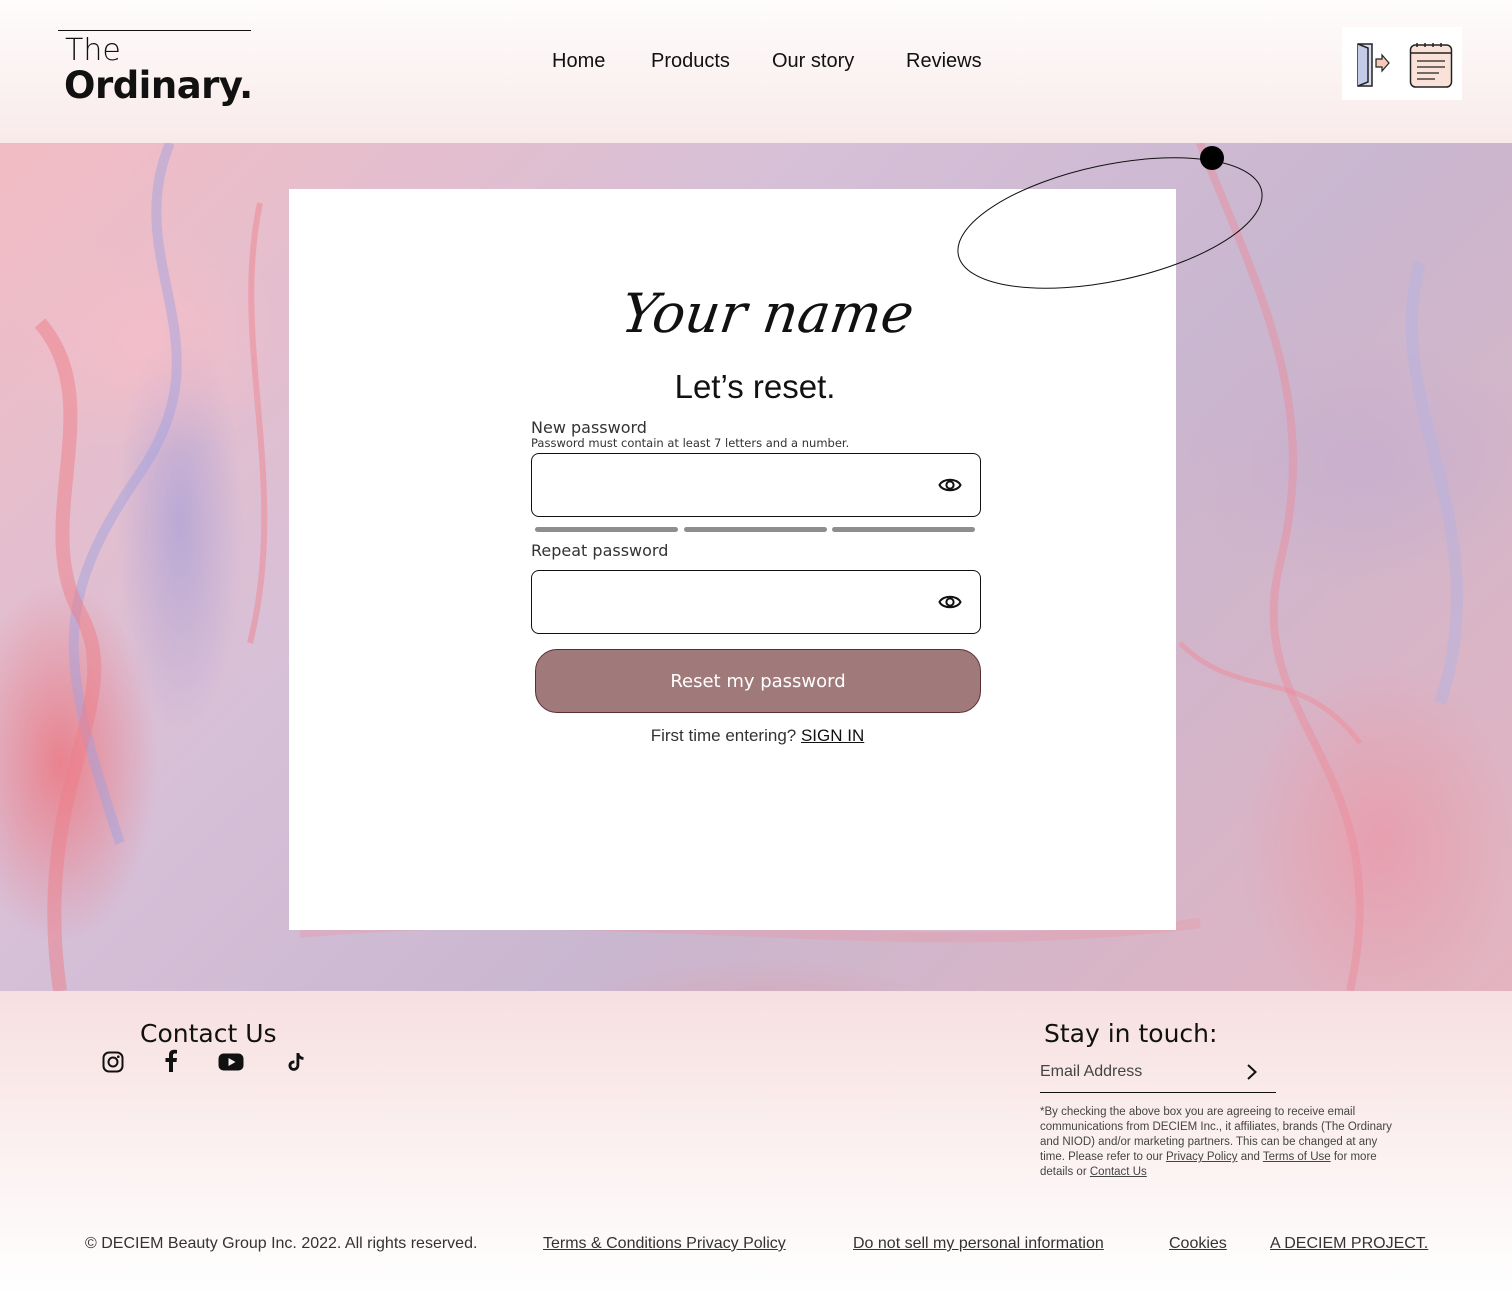  Describe the element at coordinates (589, 427) in the screenshot. I see `new-password-label: New password` at that location.